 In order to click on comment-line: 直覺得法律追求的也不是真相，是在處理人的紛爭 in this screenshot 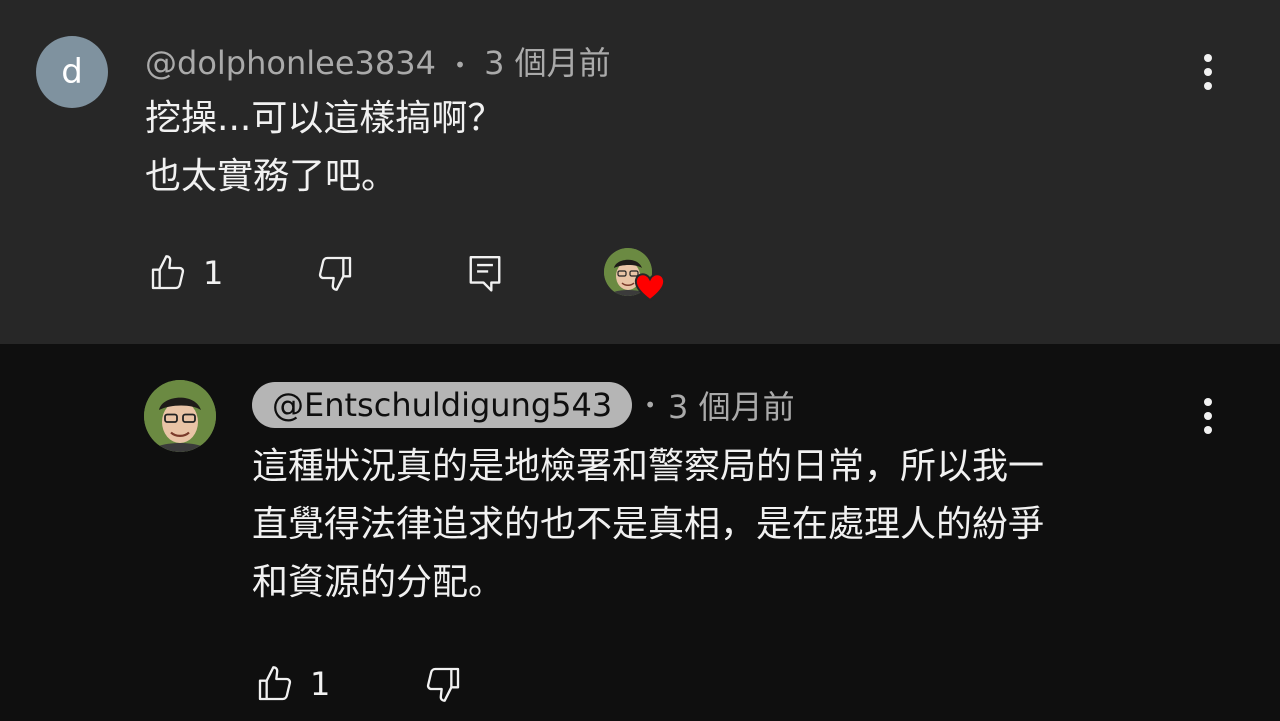, I will do `click(648, 524)`.